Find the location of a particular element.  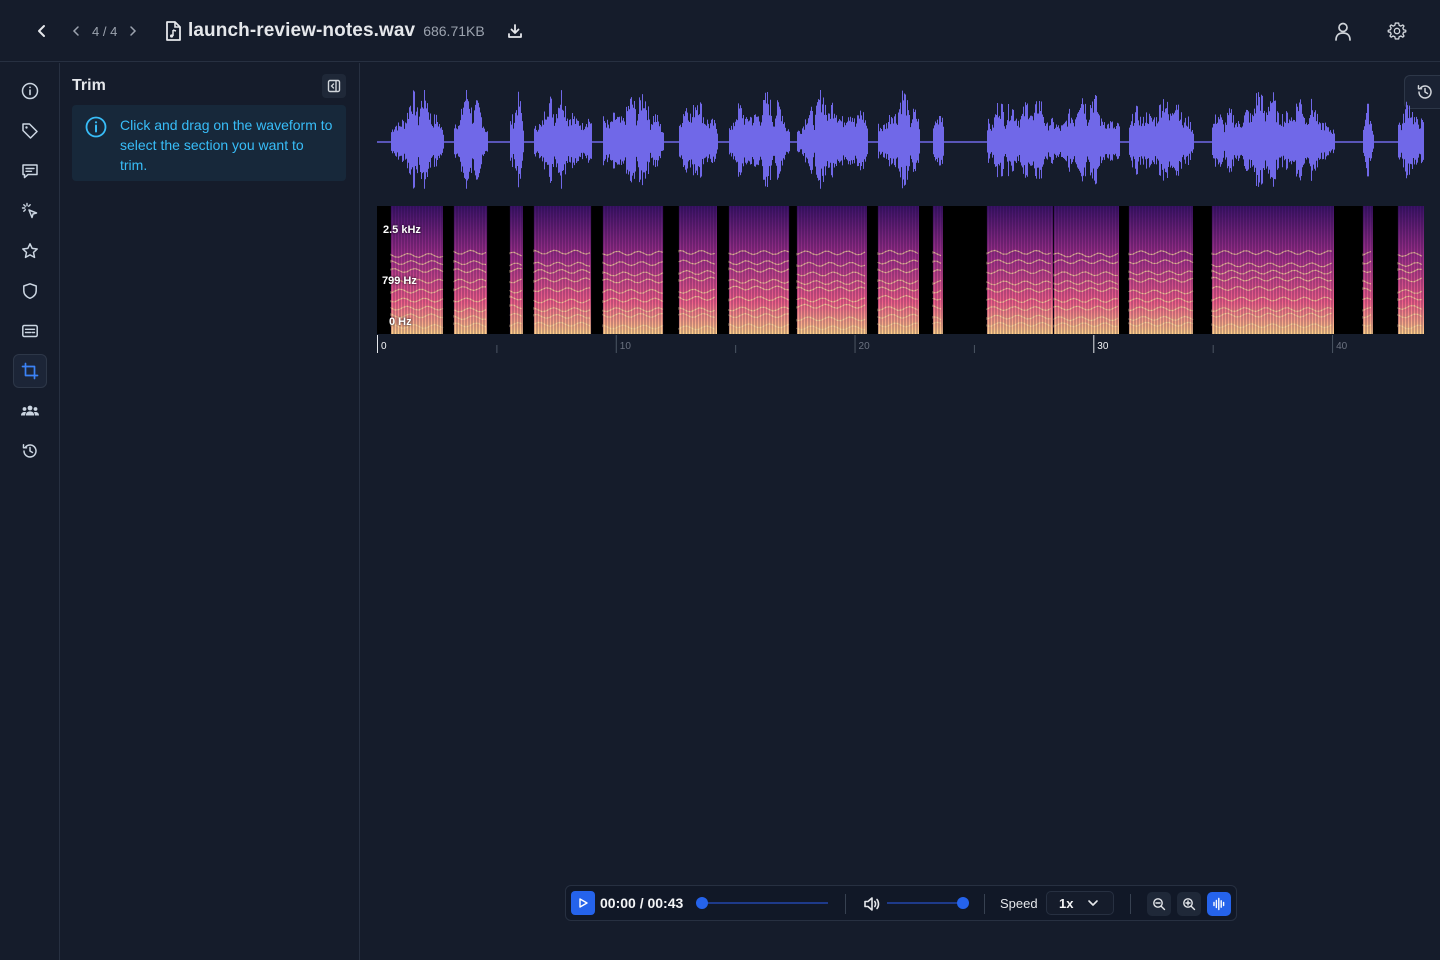

users-icon is located at coordinates (30, 410).